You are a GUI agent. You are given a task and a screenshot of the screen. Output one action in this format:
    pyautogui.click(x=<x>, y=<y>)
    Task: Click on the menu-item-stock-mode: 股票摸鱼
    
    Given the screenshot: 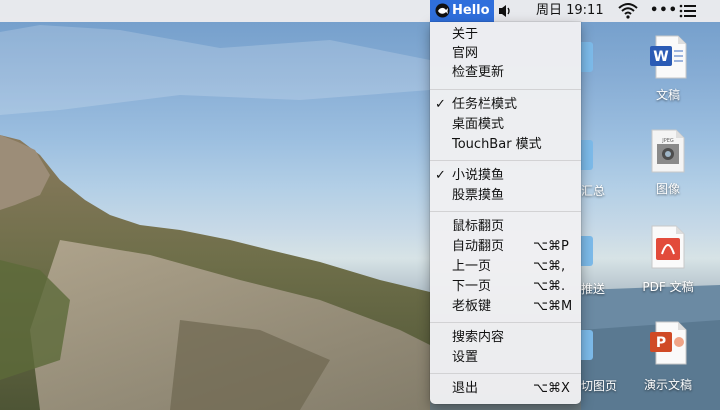 What is the action you would take?
    pyautogui.click(x=505, y=196)
    